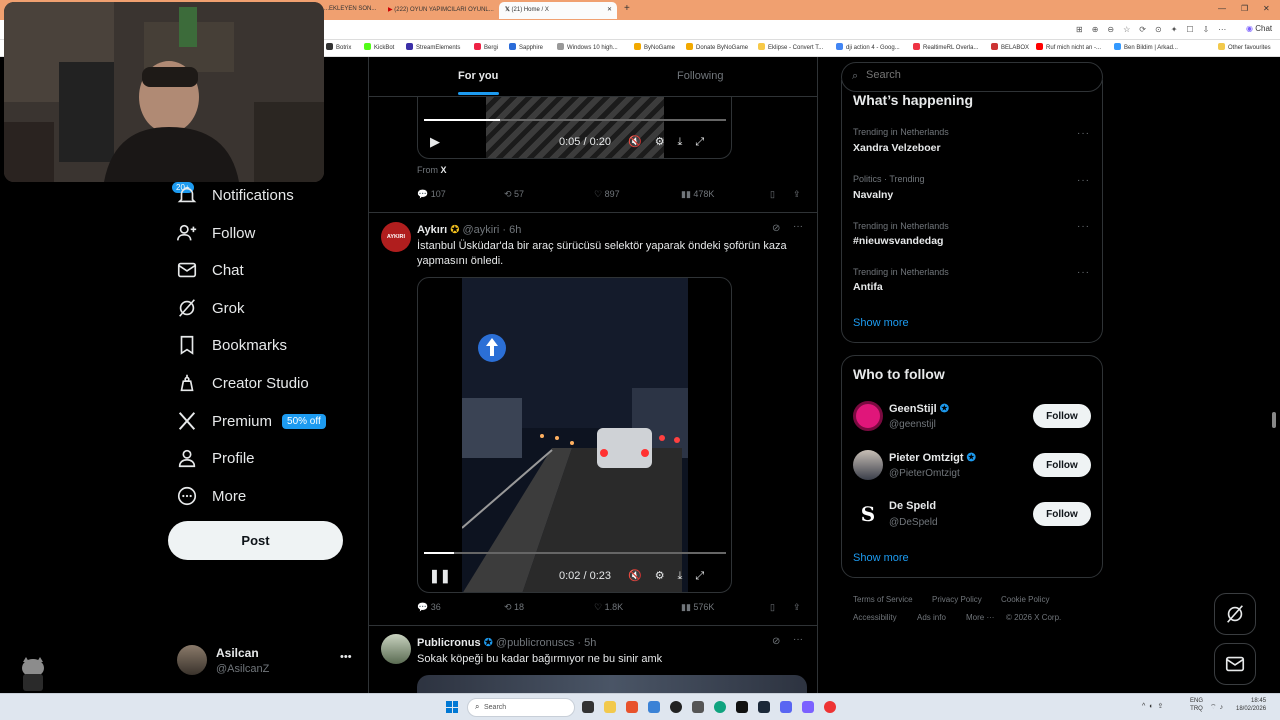 The width and height of the screenshot is (1280, 720). I want to click on despeld-logo-icon: S, so click(868, 514).